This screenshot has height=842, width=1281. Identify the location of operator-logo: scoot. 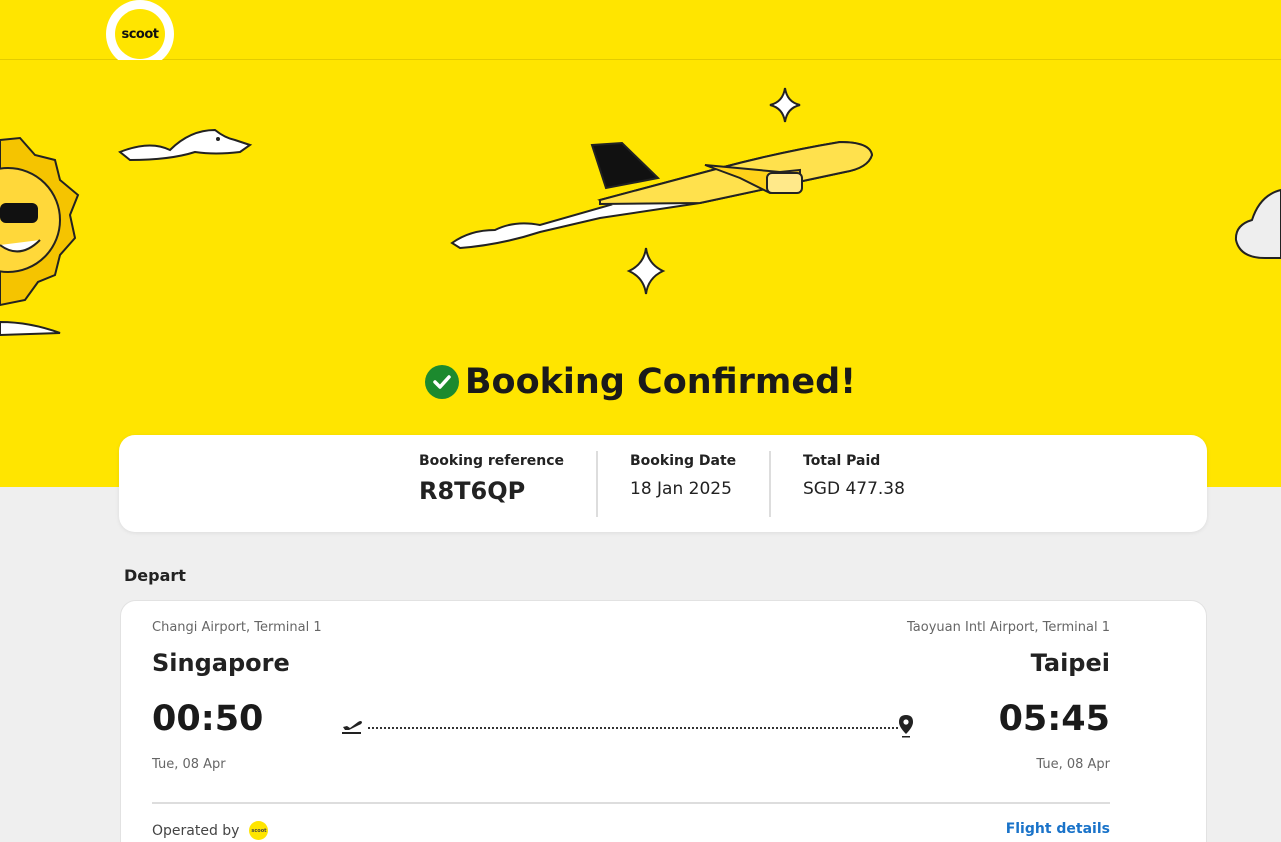
(259, 830).